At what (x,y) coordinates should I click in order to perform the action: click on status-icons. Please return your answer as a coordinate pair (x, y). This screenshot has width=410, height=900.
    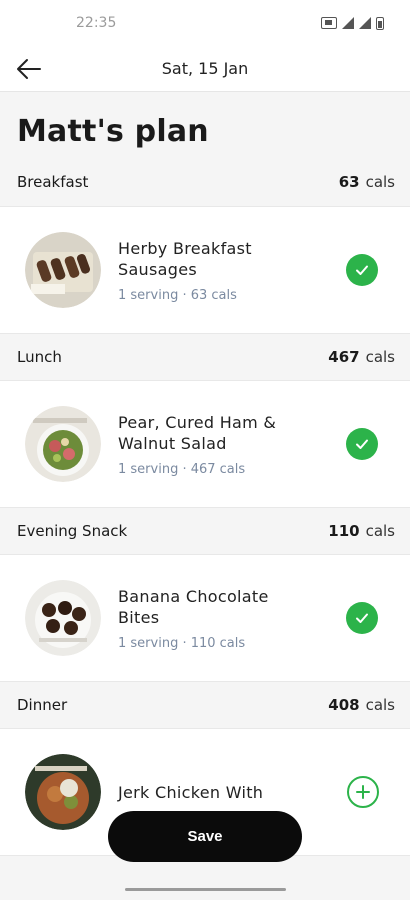
    Looking at the image, I should click on (352, 23).